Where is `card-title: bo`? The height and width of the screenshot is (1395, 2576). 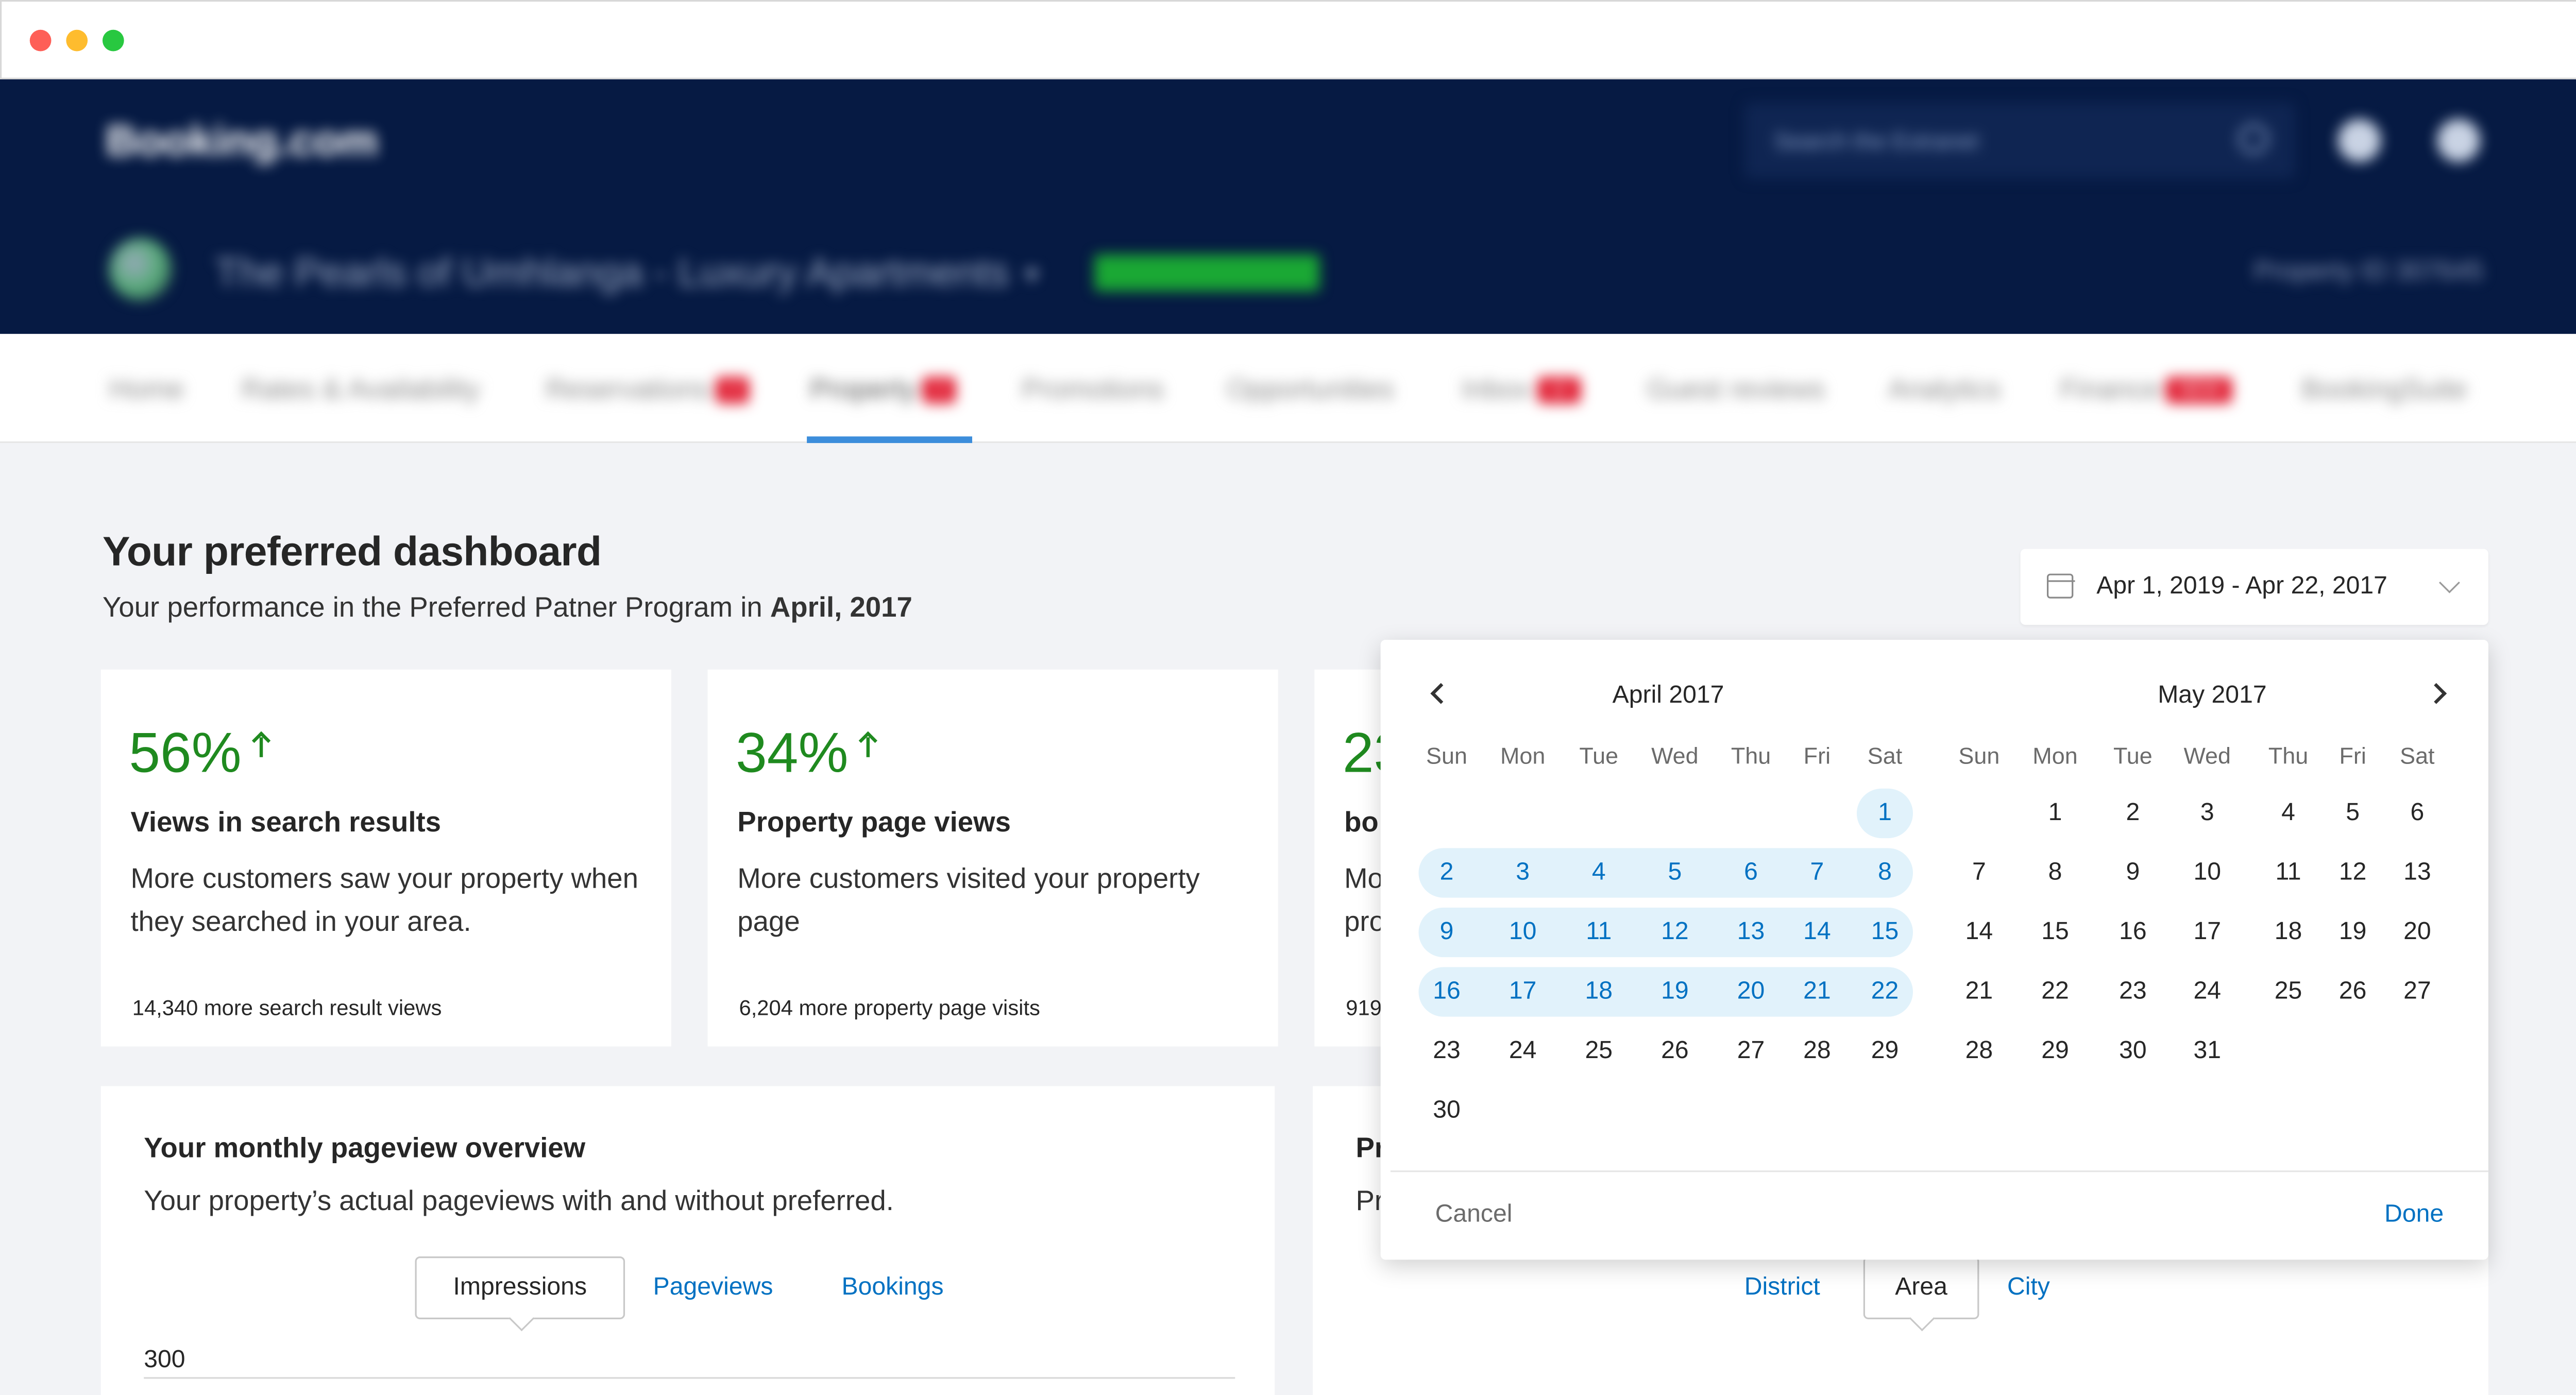 card-title: bo is located at coordinates (1361, 823).